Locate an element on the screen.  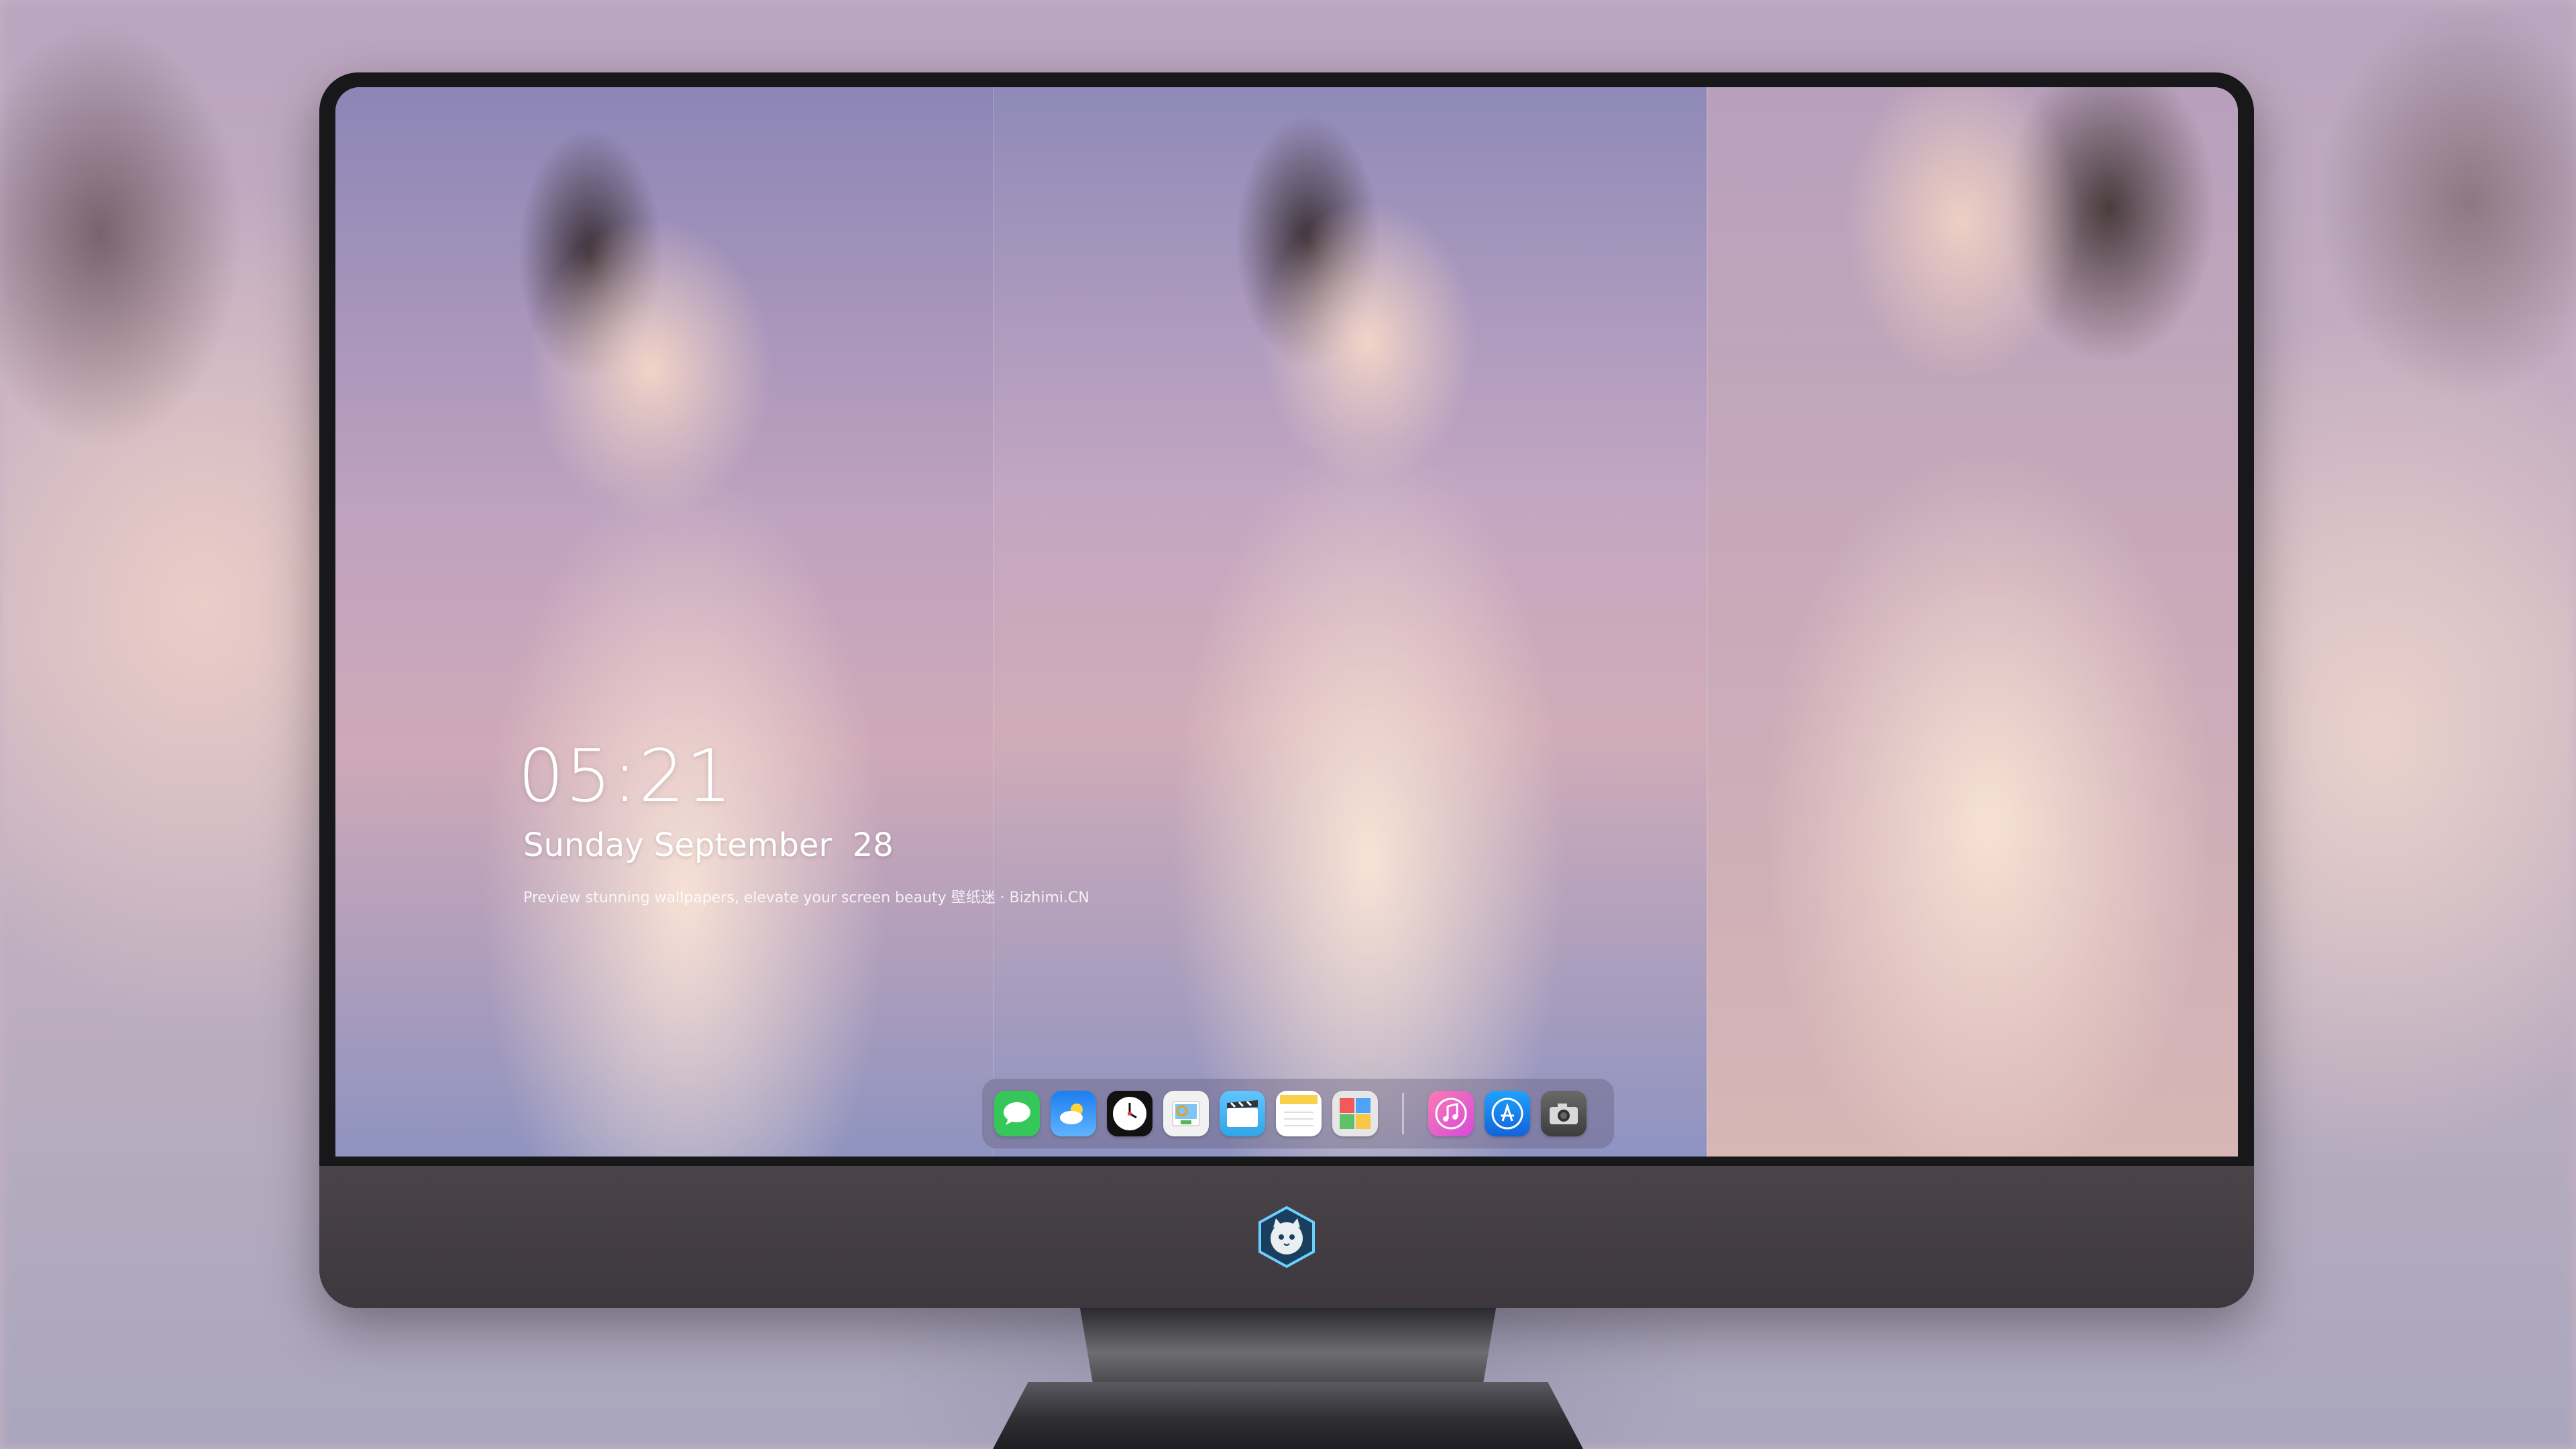
messages-icon is located at coordinates (1017, 1113).